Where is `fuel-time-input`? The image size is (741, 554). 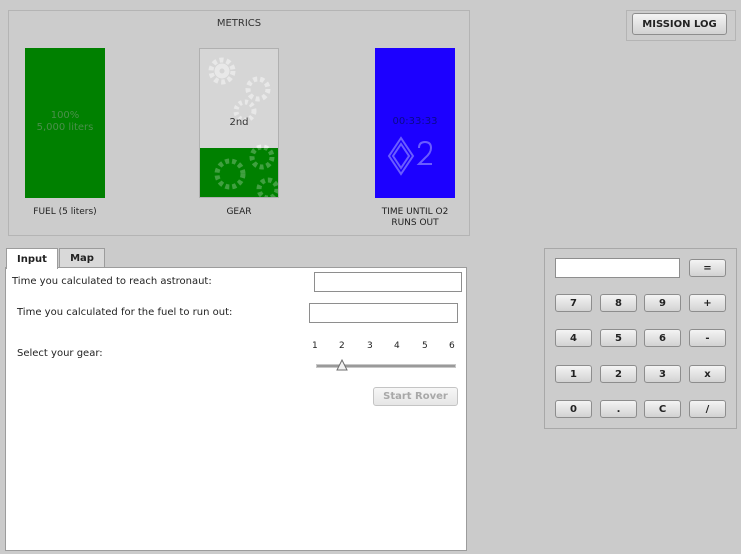
fuel-time-input is located at coordinates (383, 313).